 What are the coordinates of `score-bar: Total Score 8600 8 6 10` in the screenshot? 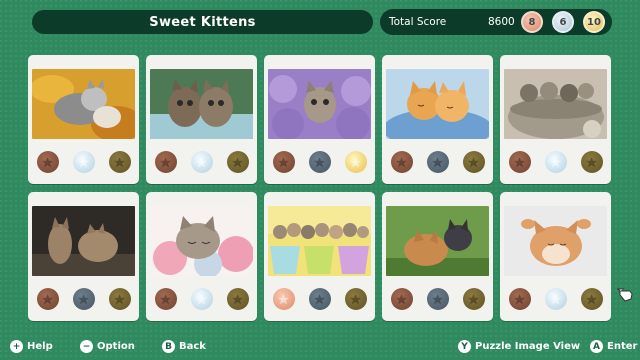 It's located at (496, 22).